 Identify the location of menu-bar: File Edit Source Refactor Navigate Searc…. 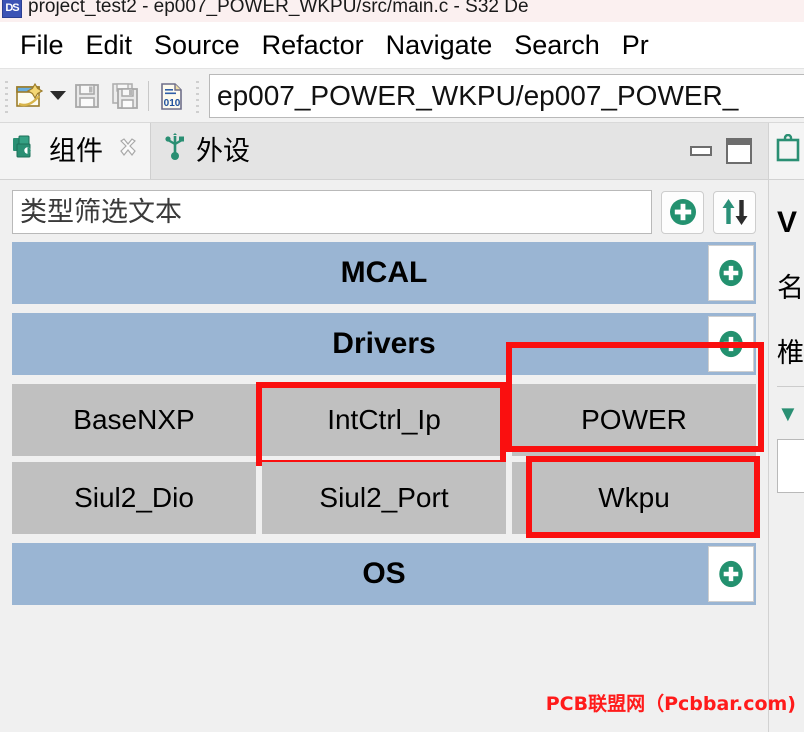
(402, 45).